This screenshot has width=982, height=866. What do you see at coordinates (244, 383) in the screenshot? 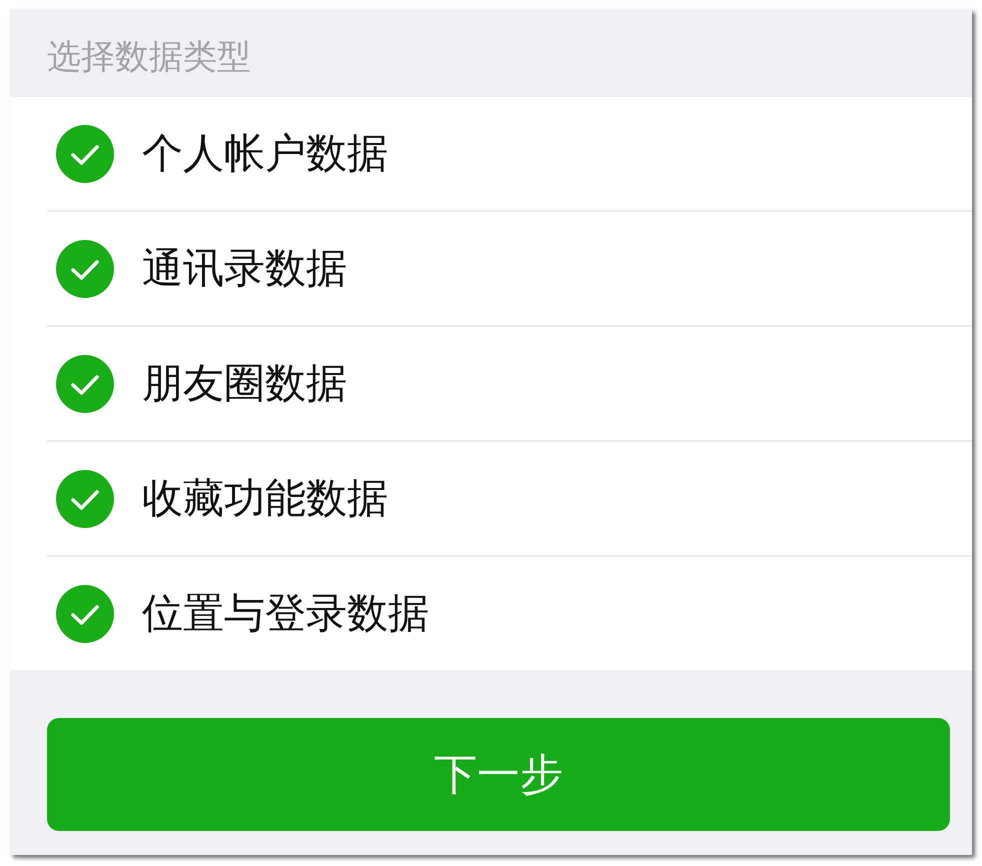
I see `option-label: 朋友圈数据` at bounding box center [244, 383].